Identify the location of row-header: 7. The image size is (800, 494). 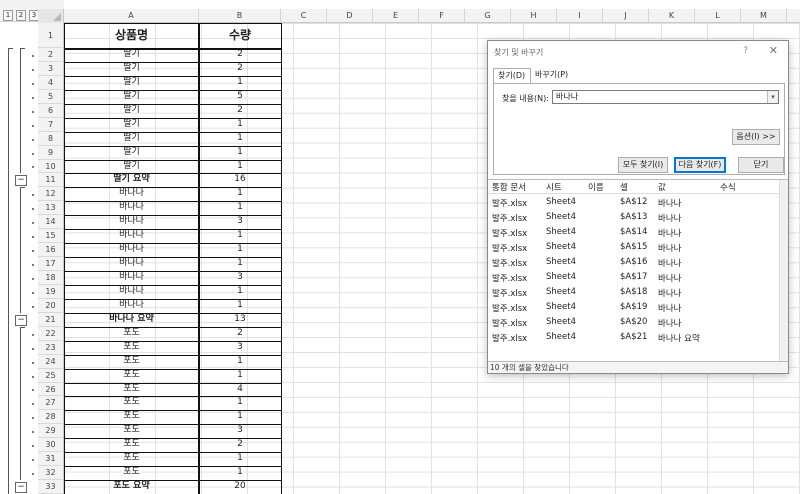
(51, 124).